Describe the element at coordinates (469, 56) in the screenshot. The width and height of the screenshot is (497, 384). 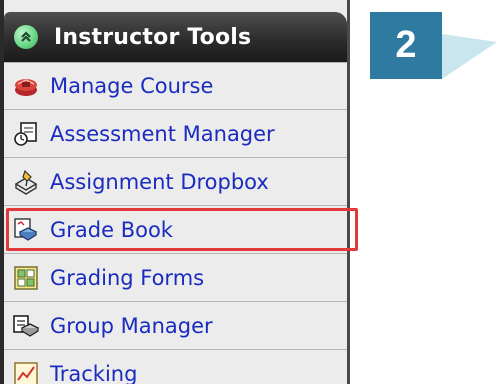
I see `callout-arrow` at that location.